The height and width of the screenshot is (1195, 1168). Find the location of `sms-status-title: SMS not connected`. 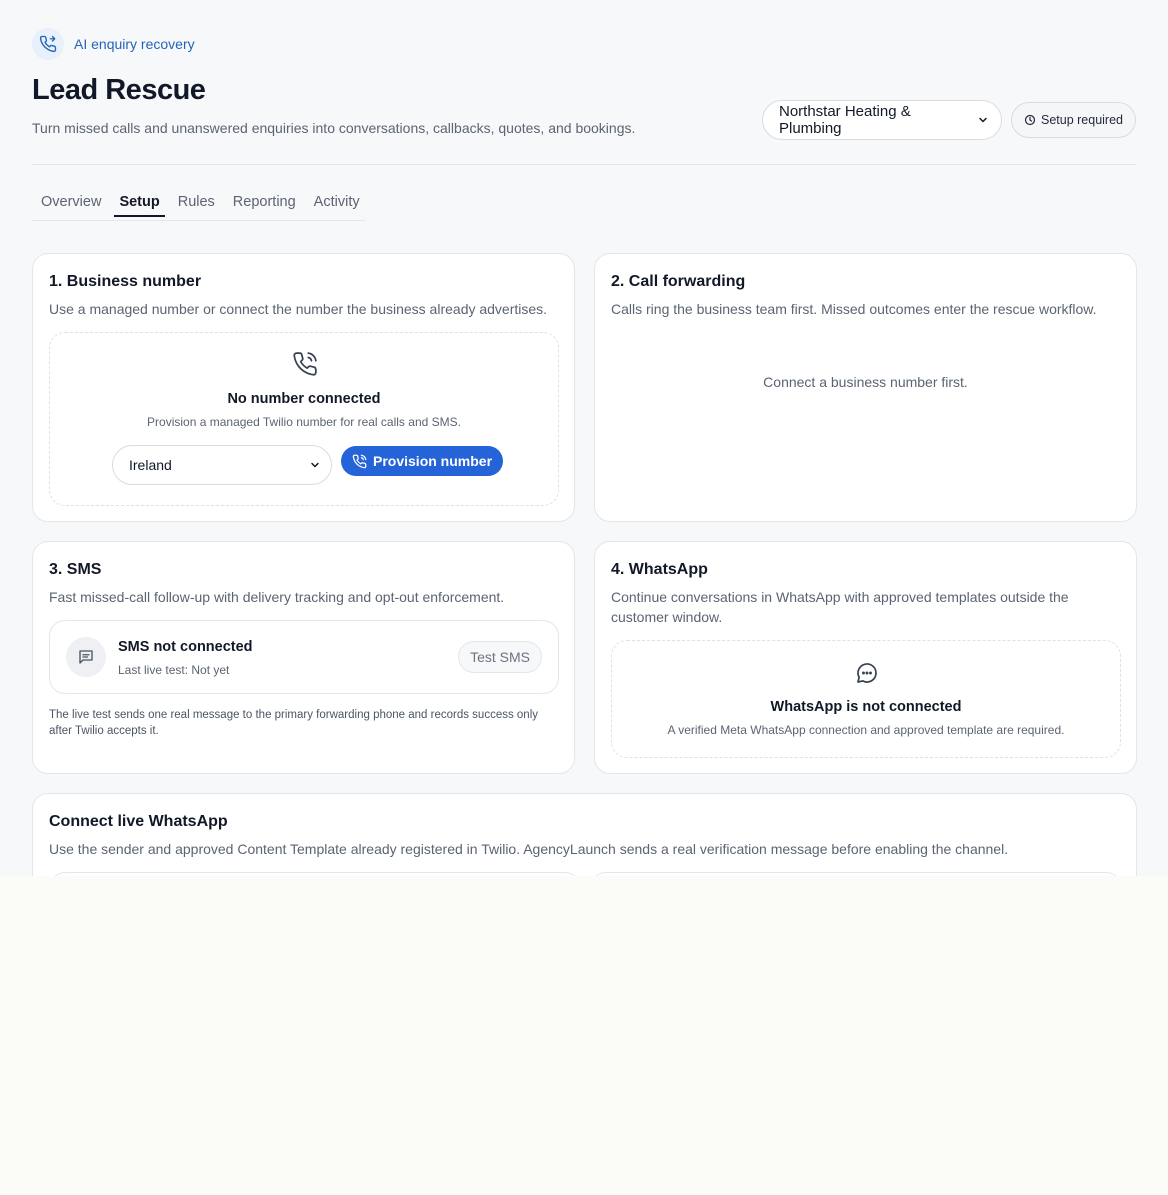

sms-status-title: SMS not connected is located at coordinates (185, 647).